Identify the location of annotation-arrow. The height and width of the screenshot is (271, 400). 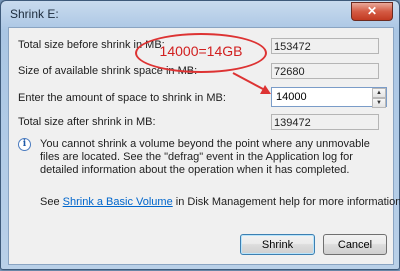
(251, 83).